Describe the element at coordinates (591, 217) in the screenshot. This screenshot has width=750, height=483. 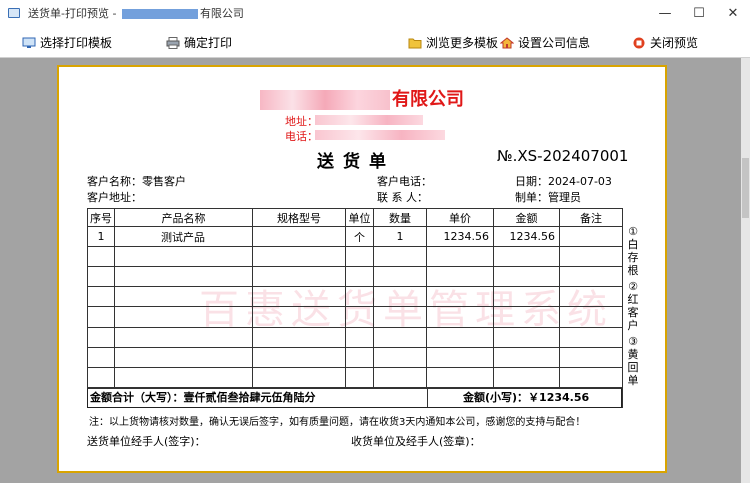
I see `column-header: 备注` at that location.